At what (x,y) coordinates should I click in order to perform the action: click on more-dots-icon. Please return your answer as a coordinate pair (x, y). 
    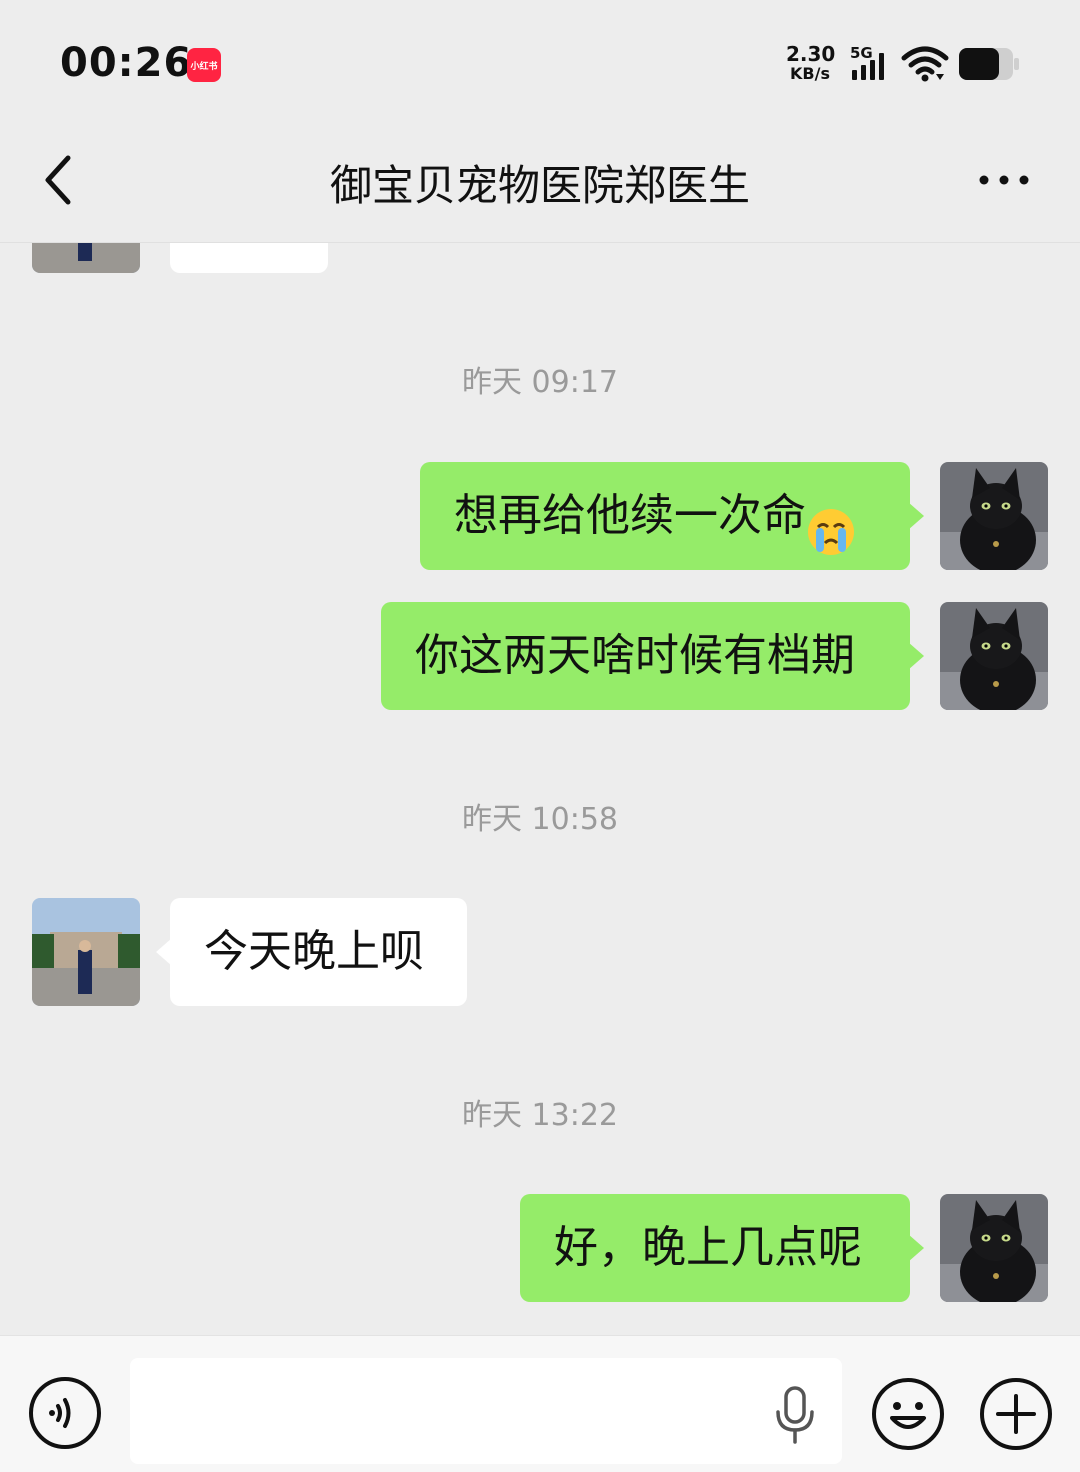
    Looking at the image, I should click on (1004, 180).